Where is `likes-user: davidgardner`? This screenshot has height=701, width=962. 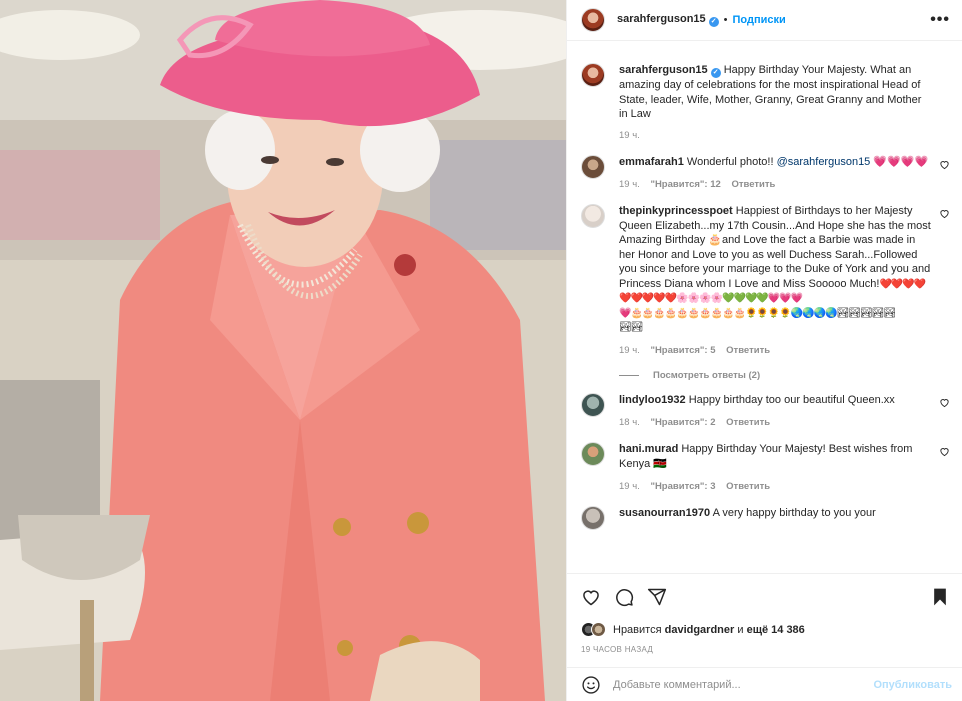
likes-user: davidgardner is located at coordinates (700, 630).